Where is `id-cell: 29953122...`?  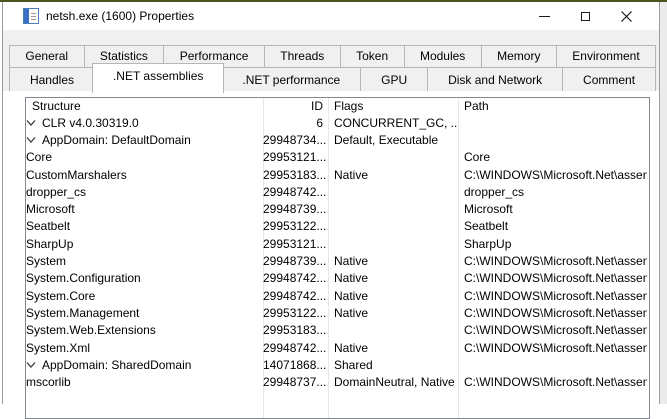
id-cell: 29953122... is located at coordinates (295, 312).